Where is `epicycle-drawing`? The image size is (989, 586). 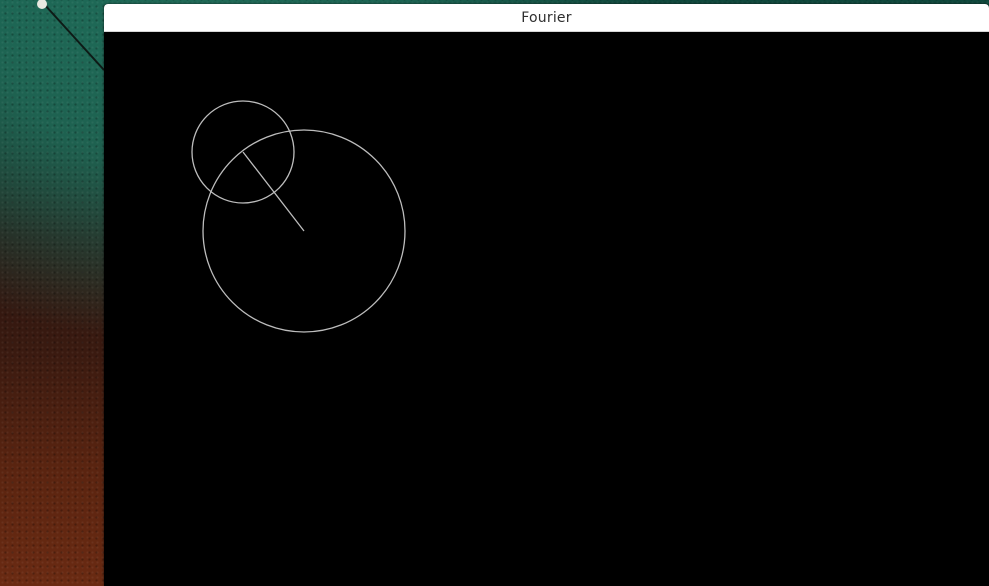
epicycle-drawing is located at coordinates (298, 216).